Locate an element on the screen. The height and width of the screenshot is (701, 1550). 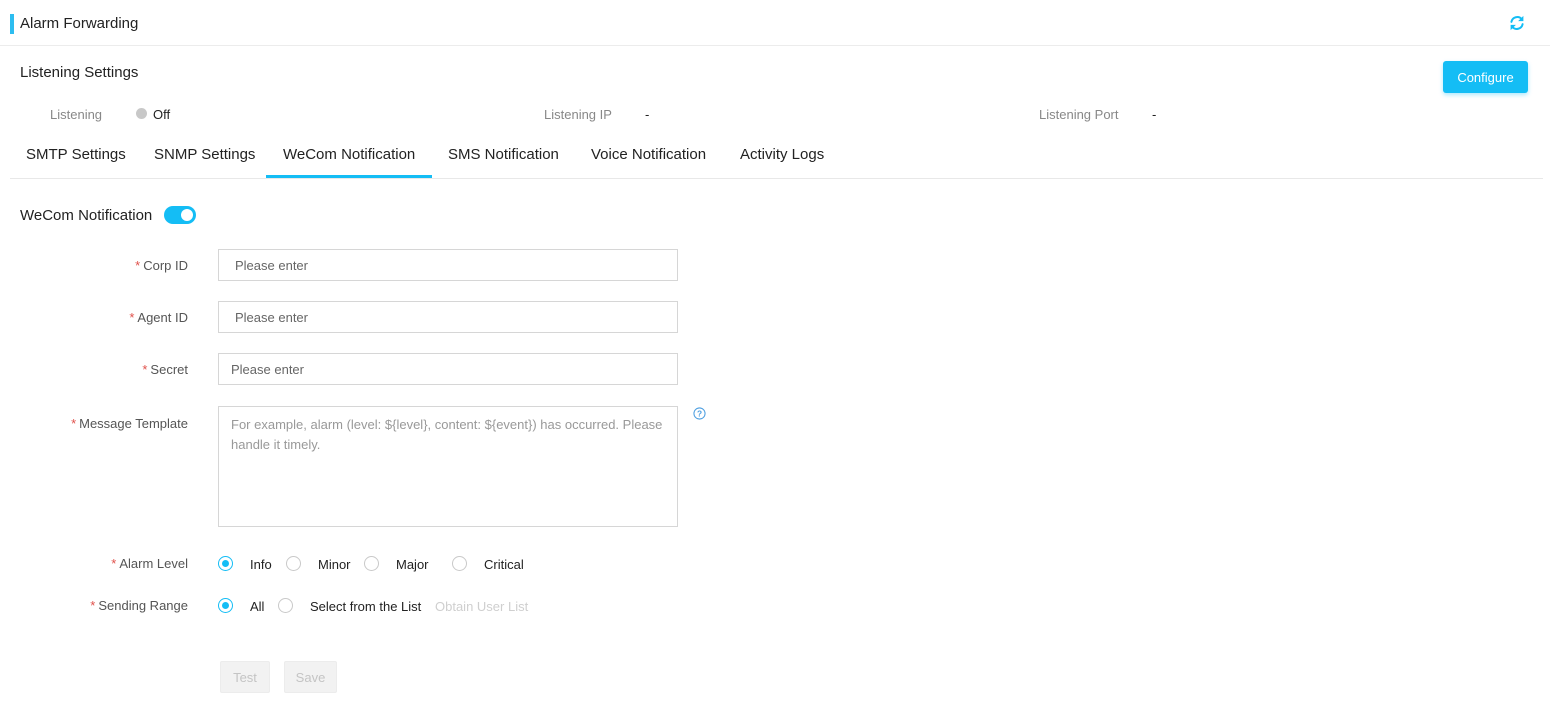
listening-ip-label: Listening IP is located at coordinates (578, 114).